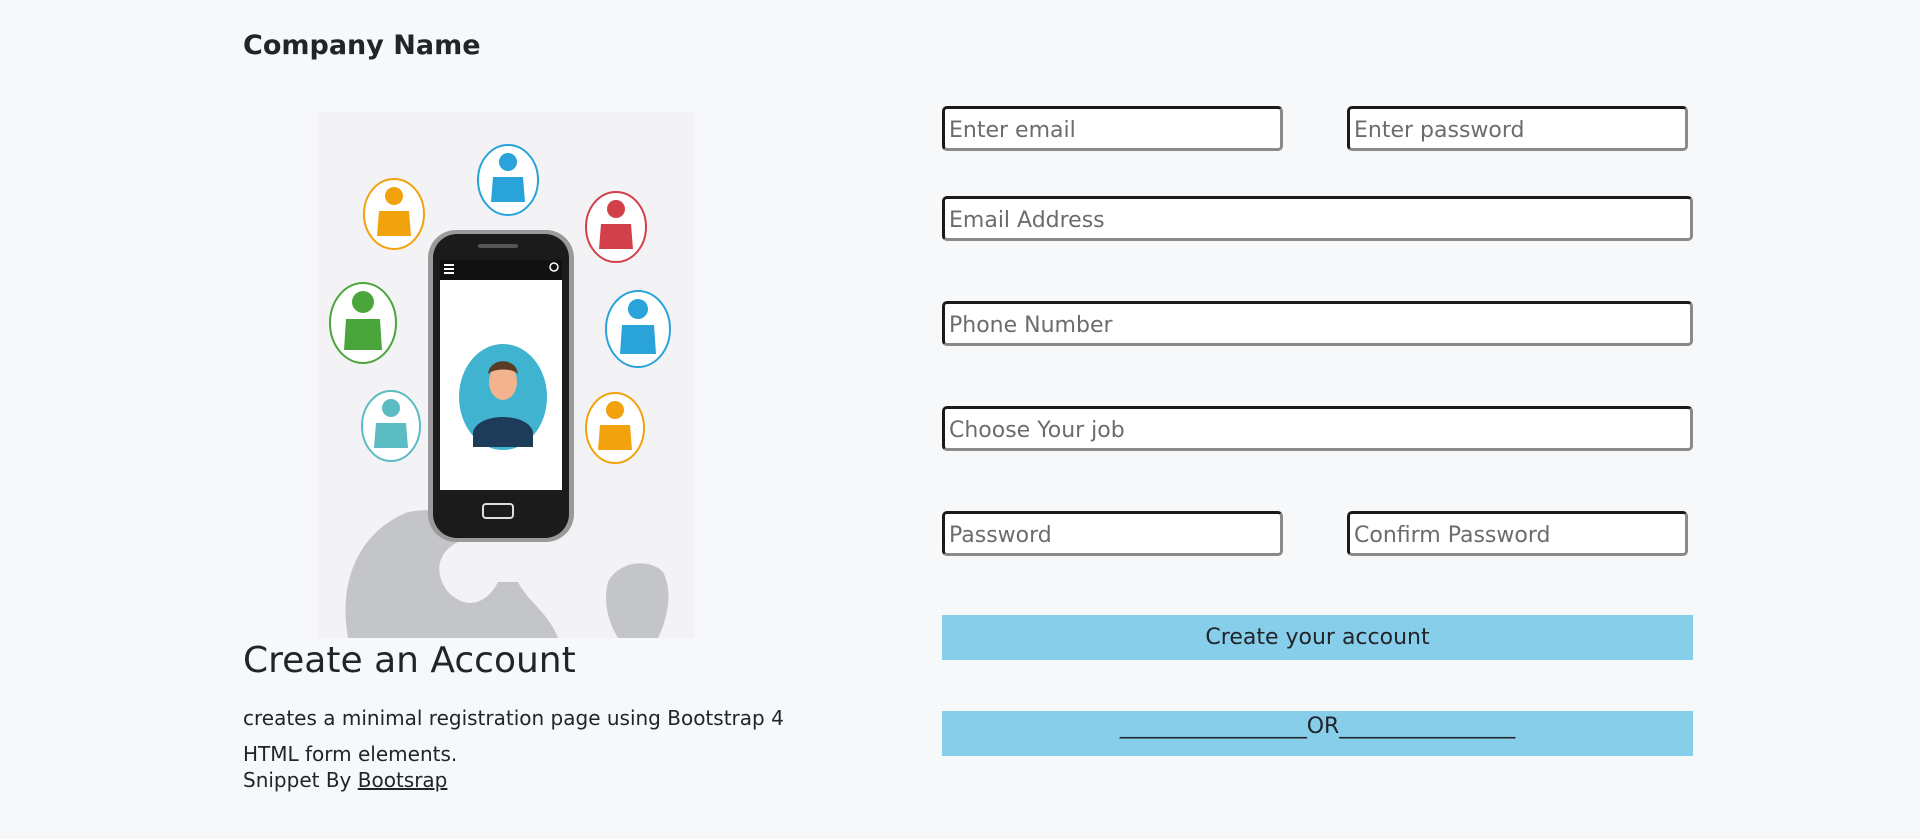 Image resolution: width=1920 pixels, height=839 pixels. What do you see at coordinates (503, 397) in the screenshot?
I see `person-icon` at bounding box center [503, 397].